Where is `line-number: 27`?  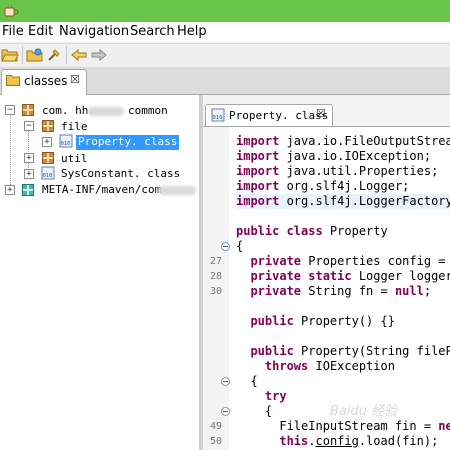 line-number: 27 is located at coordinates (215, 261).